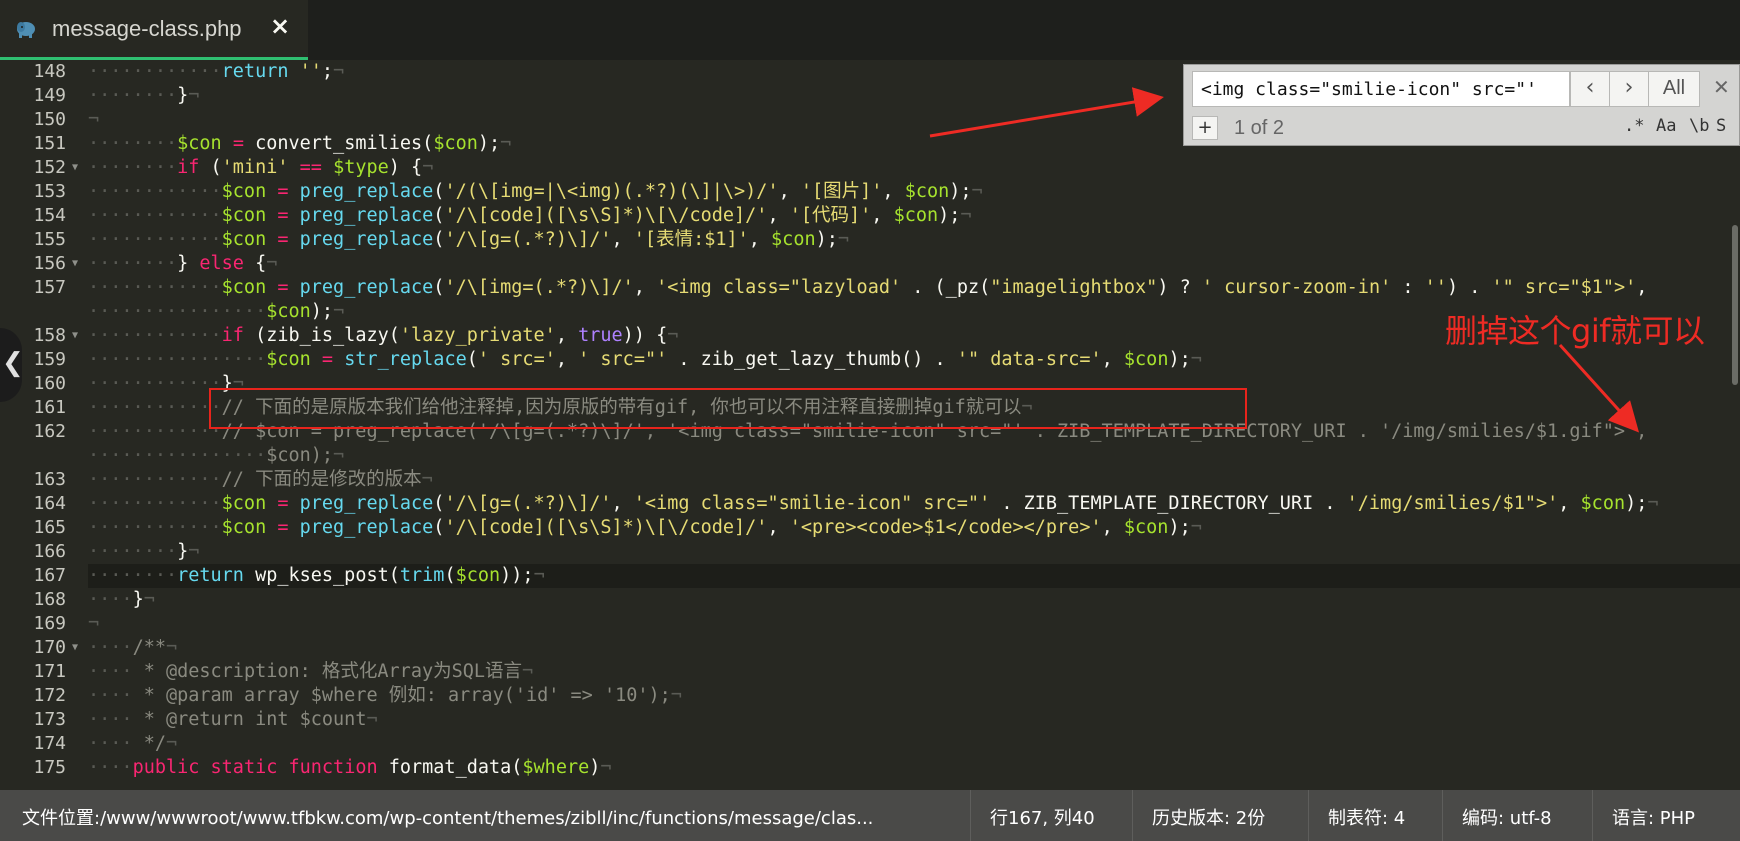  Describe the element at coordinates (1721, 126) in the screenshot. I see `selection-toggle: S` at that location.